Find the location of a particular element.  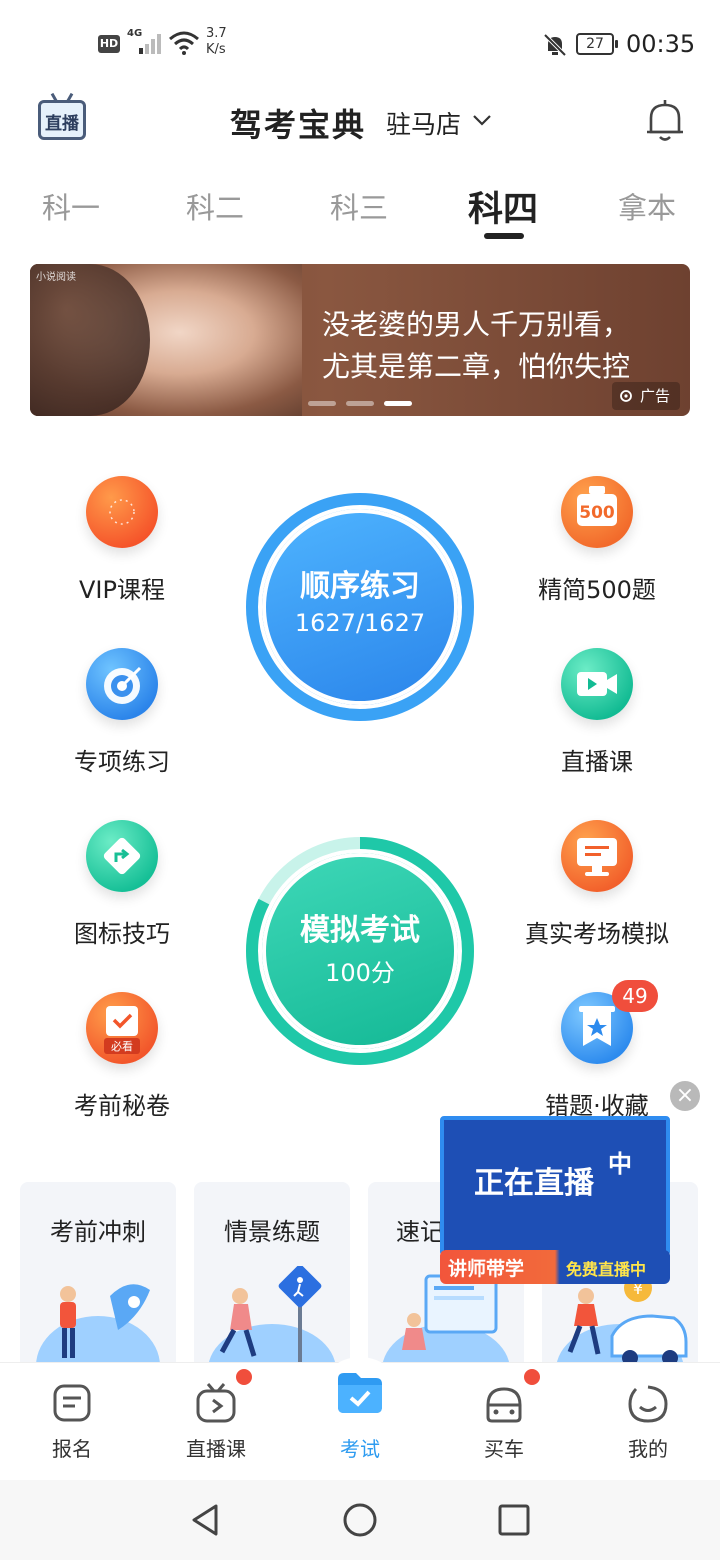

nav-signup-label: 报名 is located at coordinates (72, 1449).